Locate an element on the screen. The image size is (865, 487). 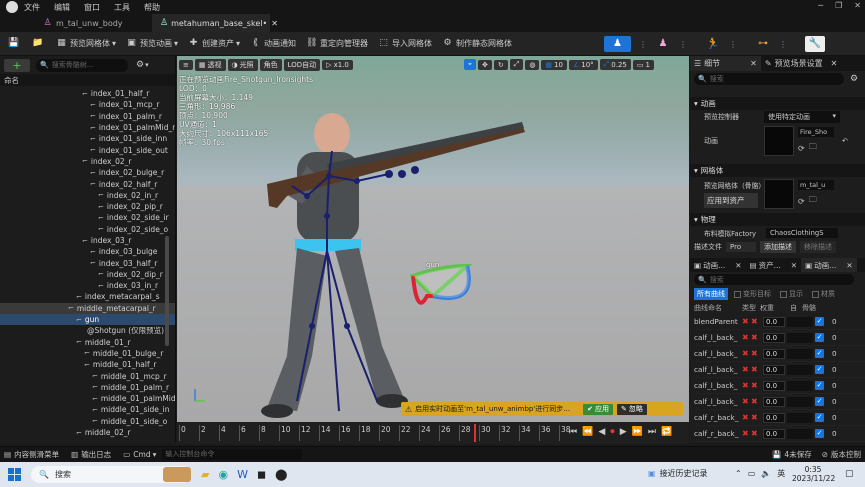
windows-start-icon is located at coordinates (14, 474).